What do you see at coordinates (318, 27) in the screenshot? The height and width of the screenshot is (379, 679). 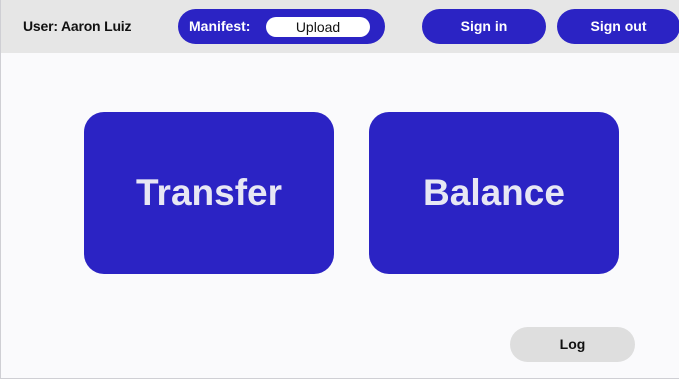 I see `upload-button: Upload` at bounding box center [318, 27].